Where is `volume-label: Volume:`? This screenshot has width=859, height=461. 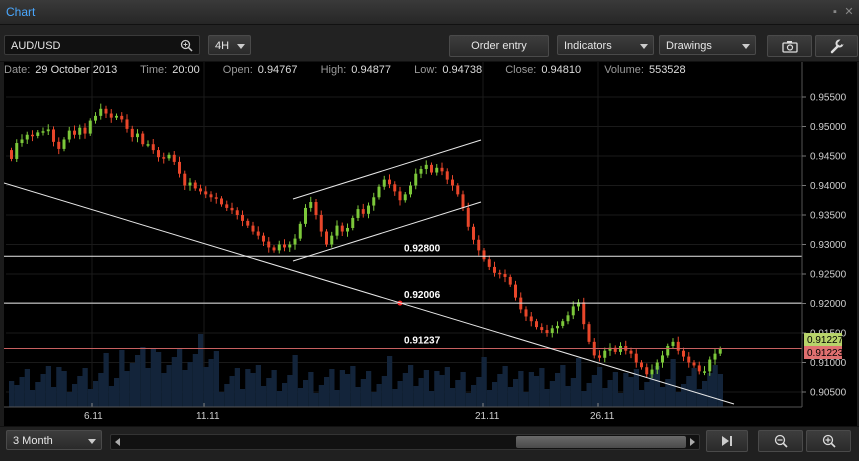
volume-label: Volume: is located at coordinates (624, 70).